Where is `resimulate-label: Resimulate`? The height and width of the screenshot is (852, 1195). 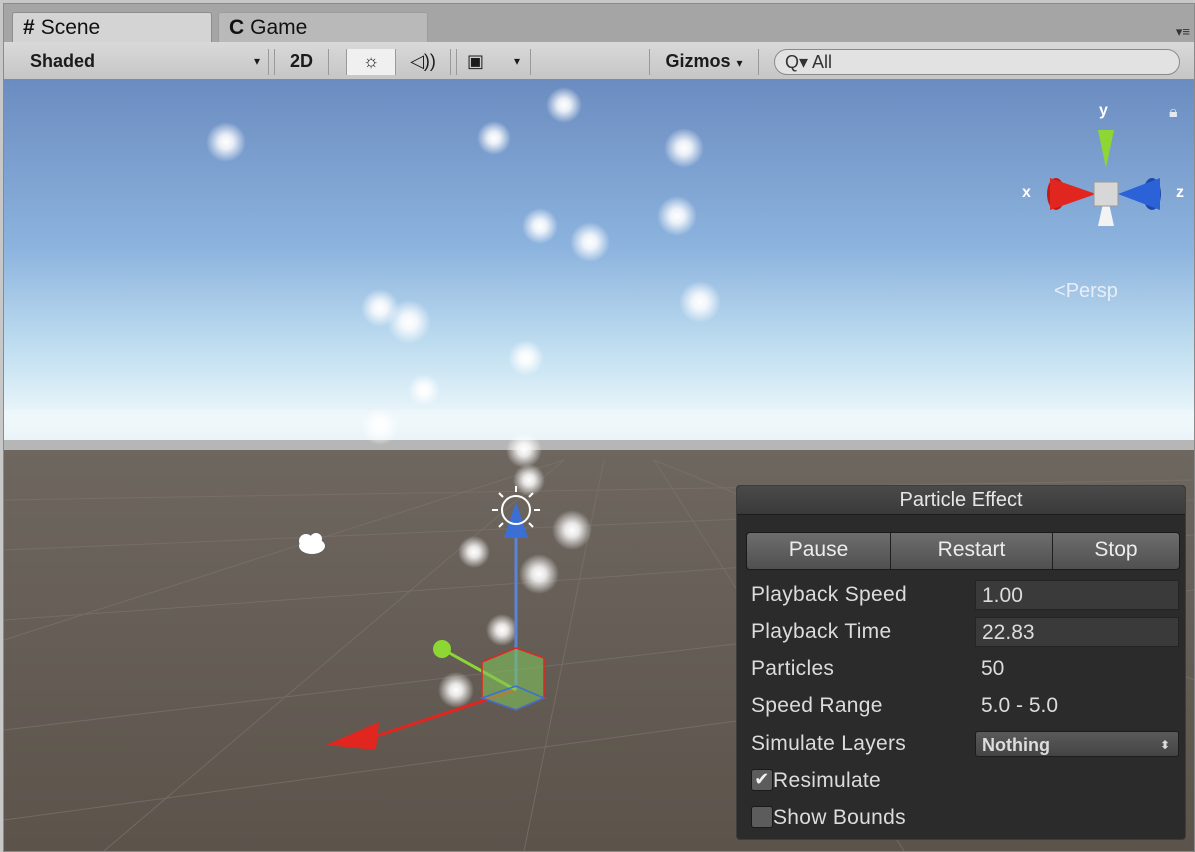 resimulate-label: Resimulate is located at coordinates (827, 780).